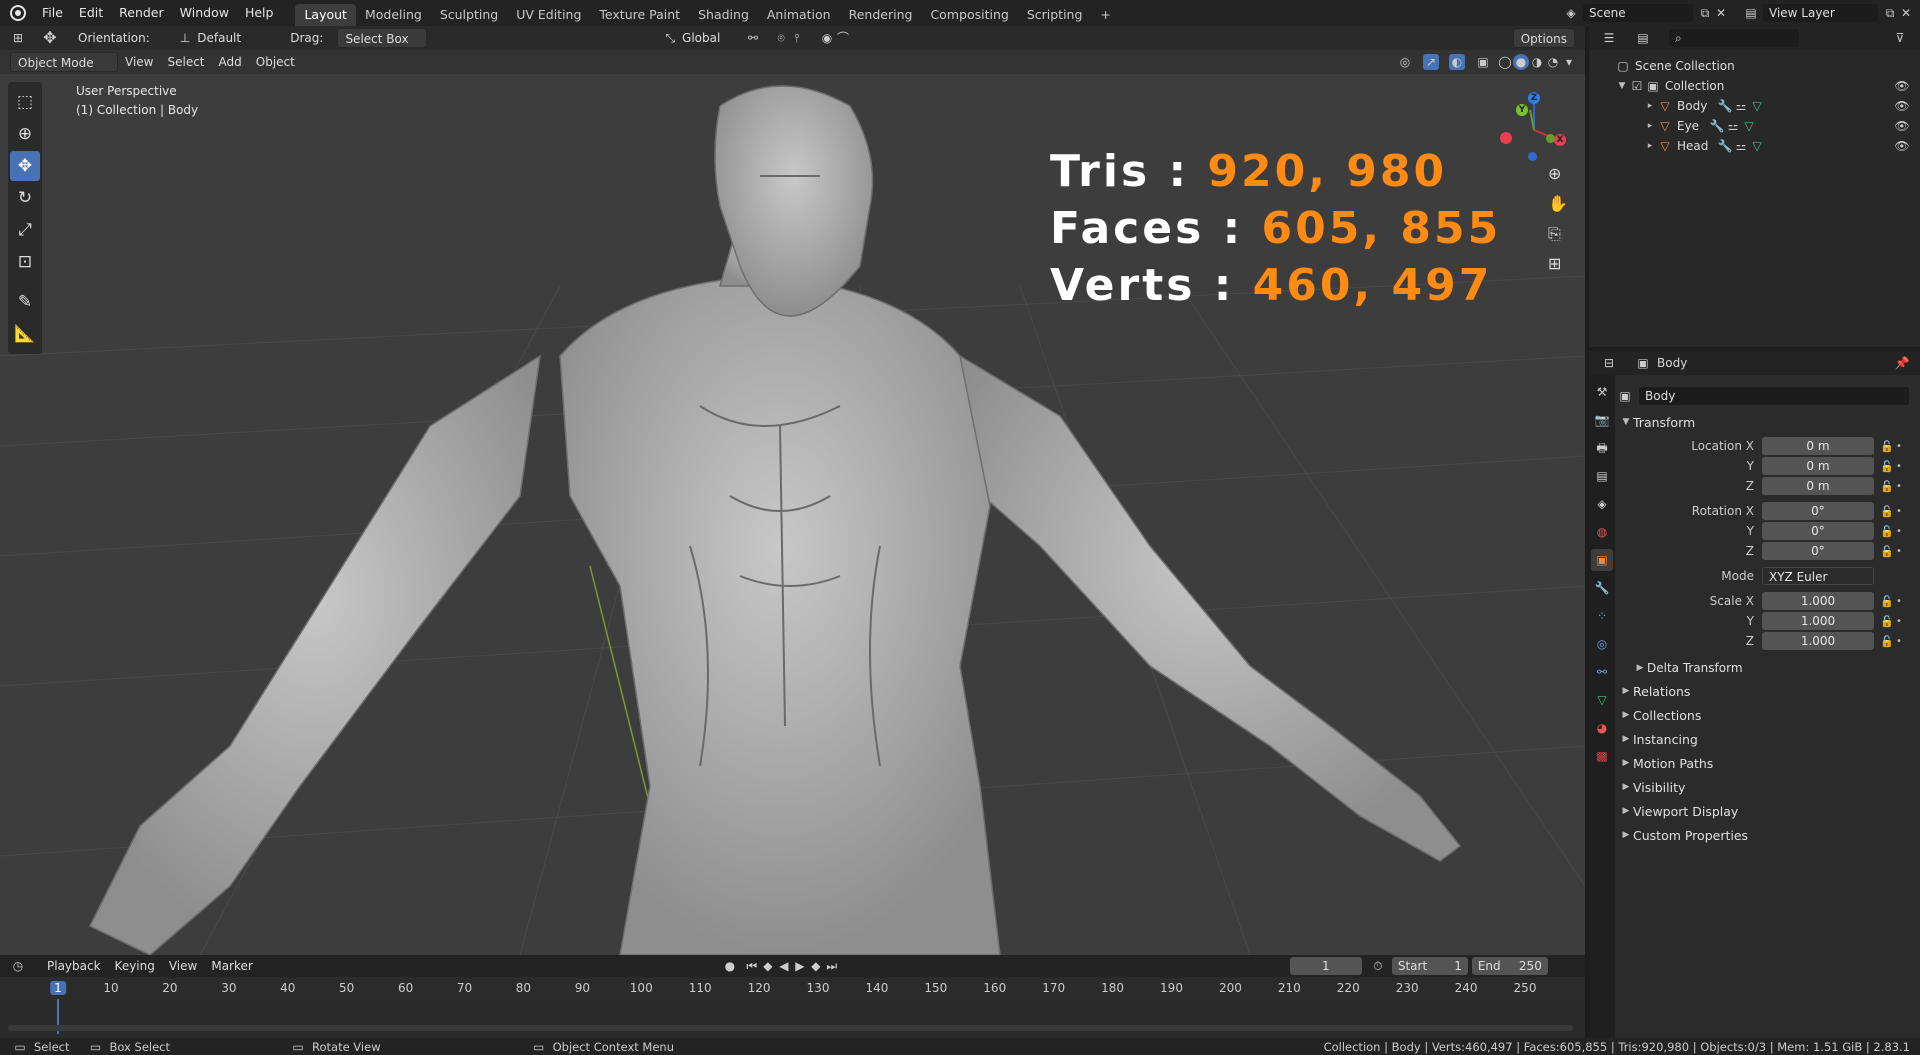  Describe the element at coordinates (1902, 146) in the screenshot. I see `head-visibility-icon: 👁` at that location.